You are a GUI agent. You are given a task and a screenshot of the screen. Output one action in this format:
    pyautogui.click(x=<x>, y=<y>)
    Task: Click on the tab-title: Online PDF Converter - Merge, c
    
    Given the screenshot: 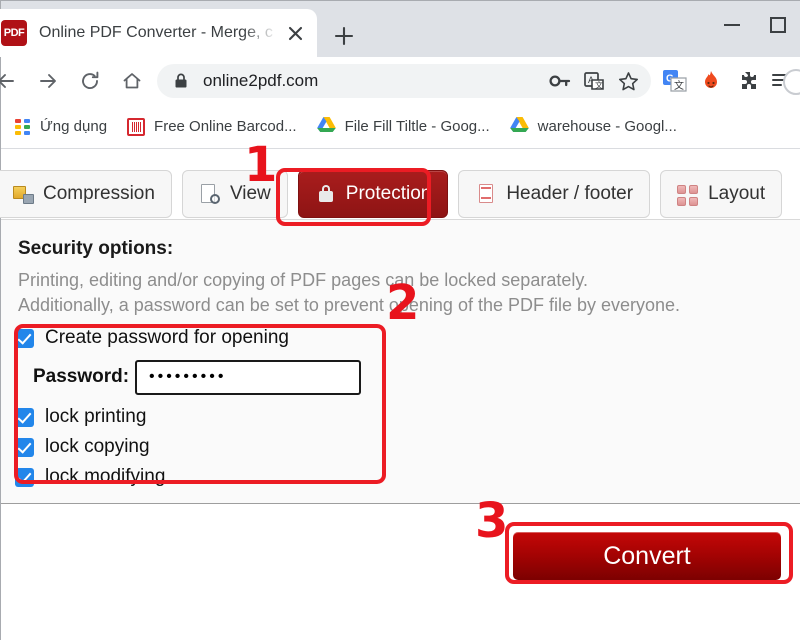 What is the action you would take?
    pyautogui.click(x=156, y=32)
    